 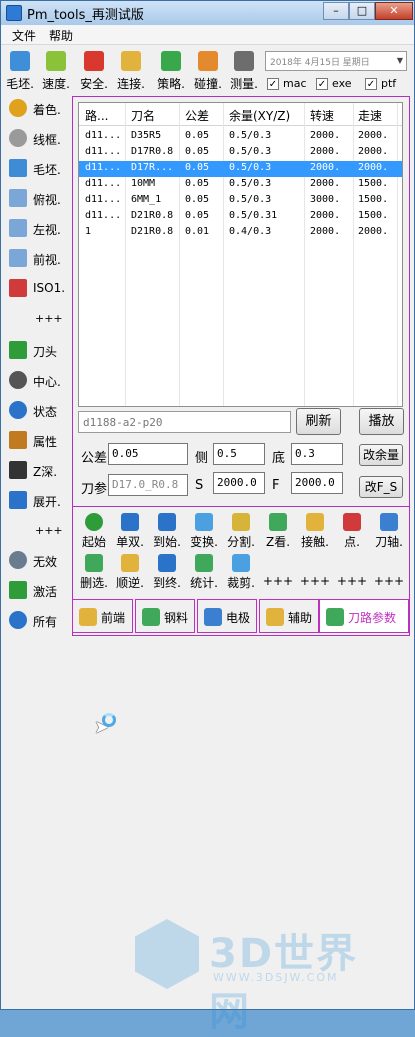 I want to click on col-header-feed: 走速, so click(x=370, y=115).